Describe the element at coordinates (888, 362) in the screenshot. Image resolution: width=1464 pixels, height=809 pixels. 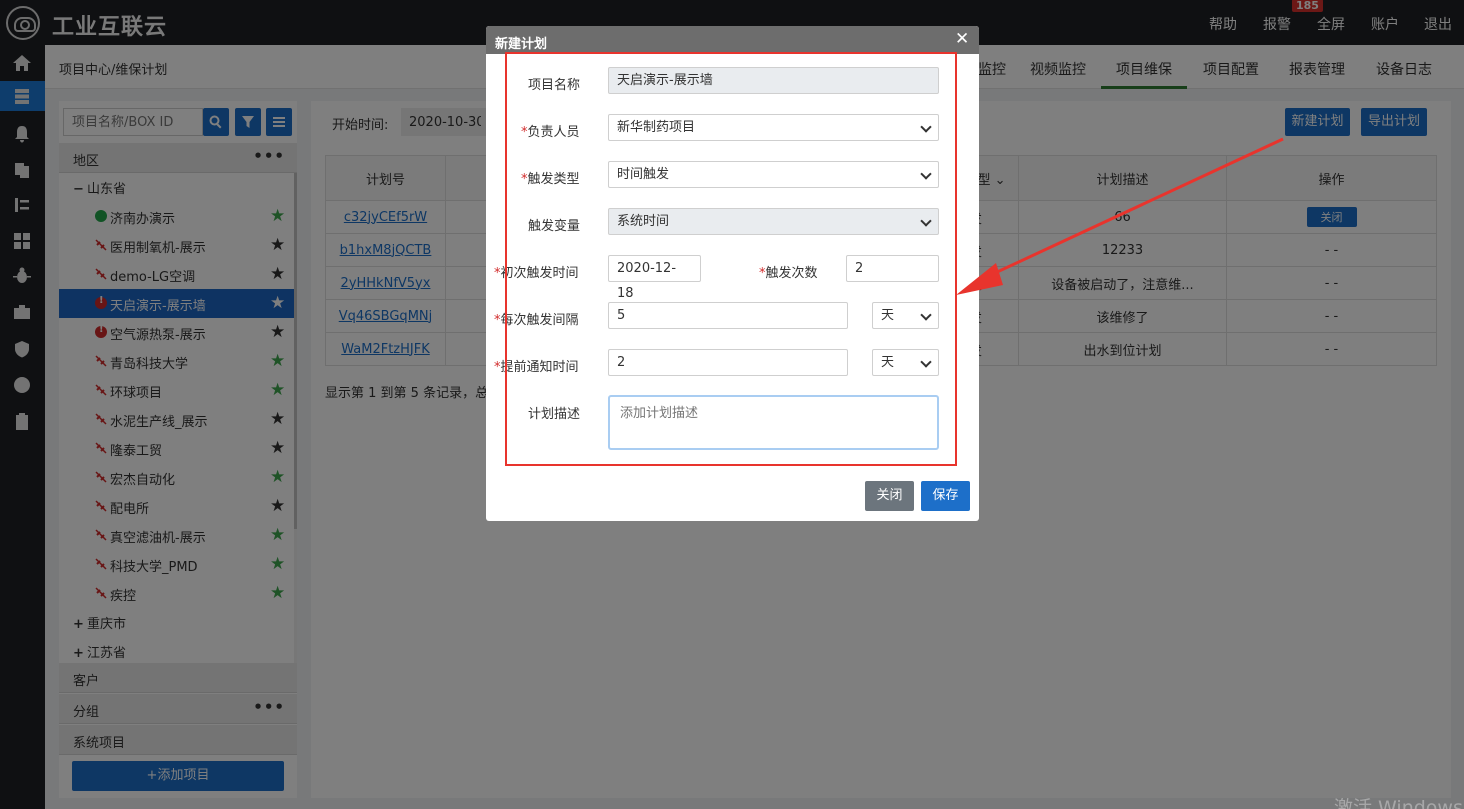
I see `notice-unit-value: 天` at that location.